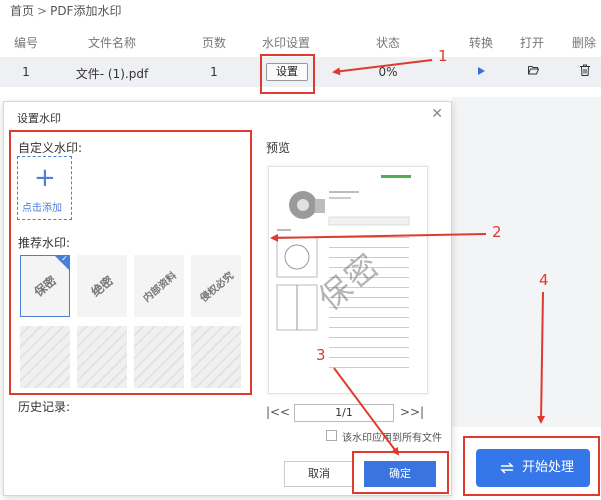  Describe the element at coordinates (417, 412) in the screenshot. I see `last-page-button: >|` at that location.